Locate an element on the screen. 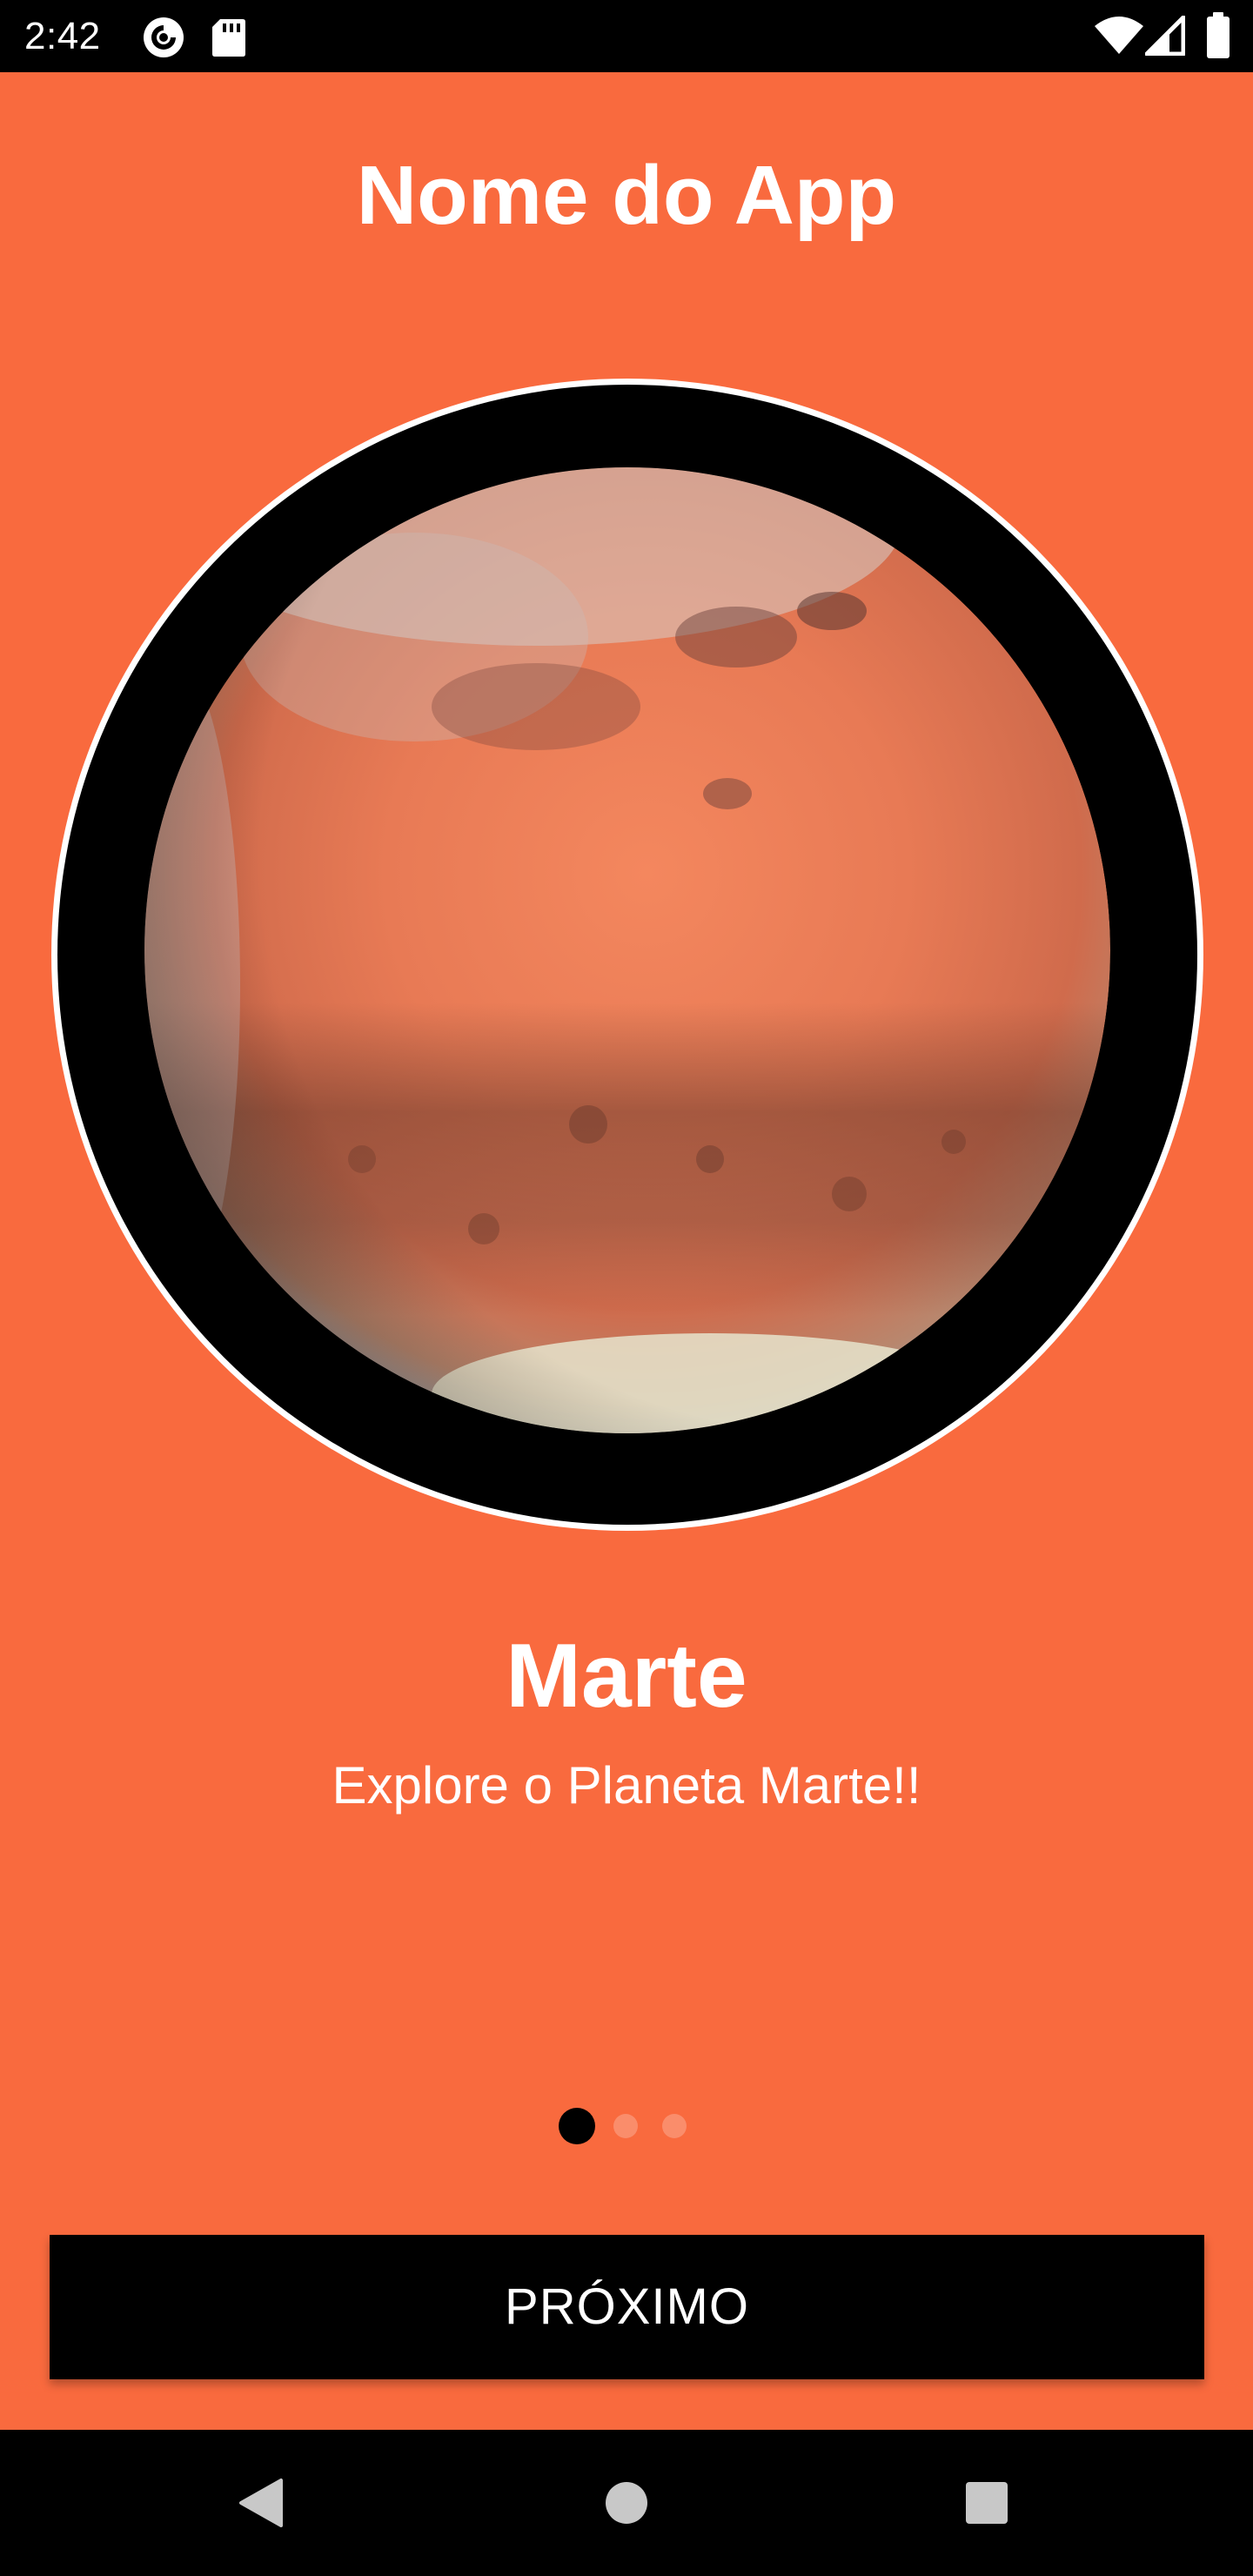 The image size is (1253, 2576). slide-title: Marte is located at coordinates (626, 1676).